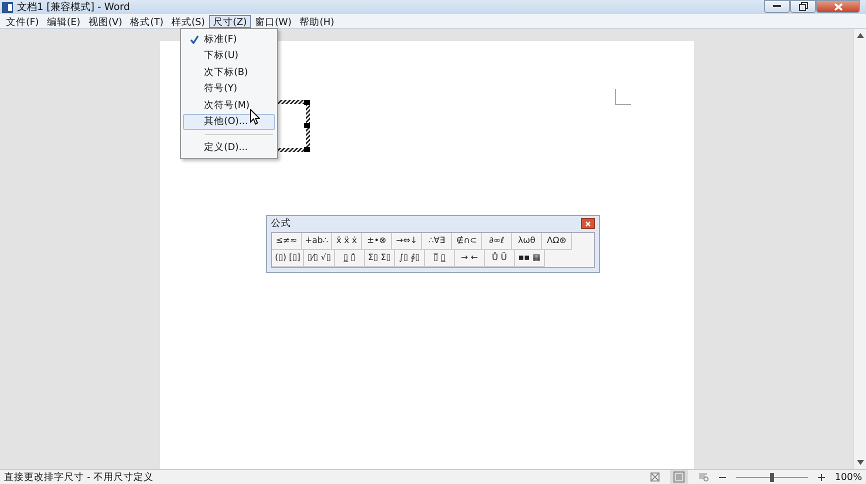 The image size is (866, 484). I want to click on menu-option: 次符号(M), so click(229, 105).